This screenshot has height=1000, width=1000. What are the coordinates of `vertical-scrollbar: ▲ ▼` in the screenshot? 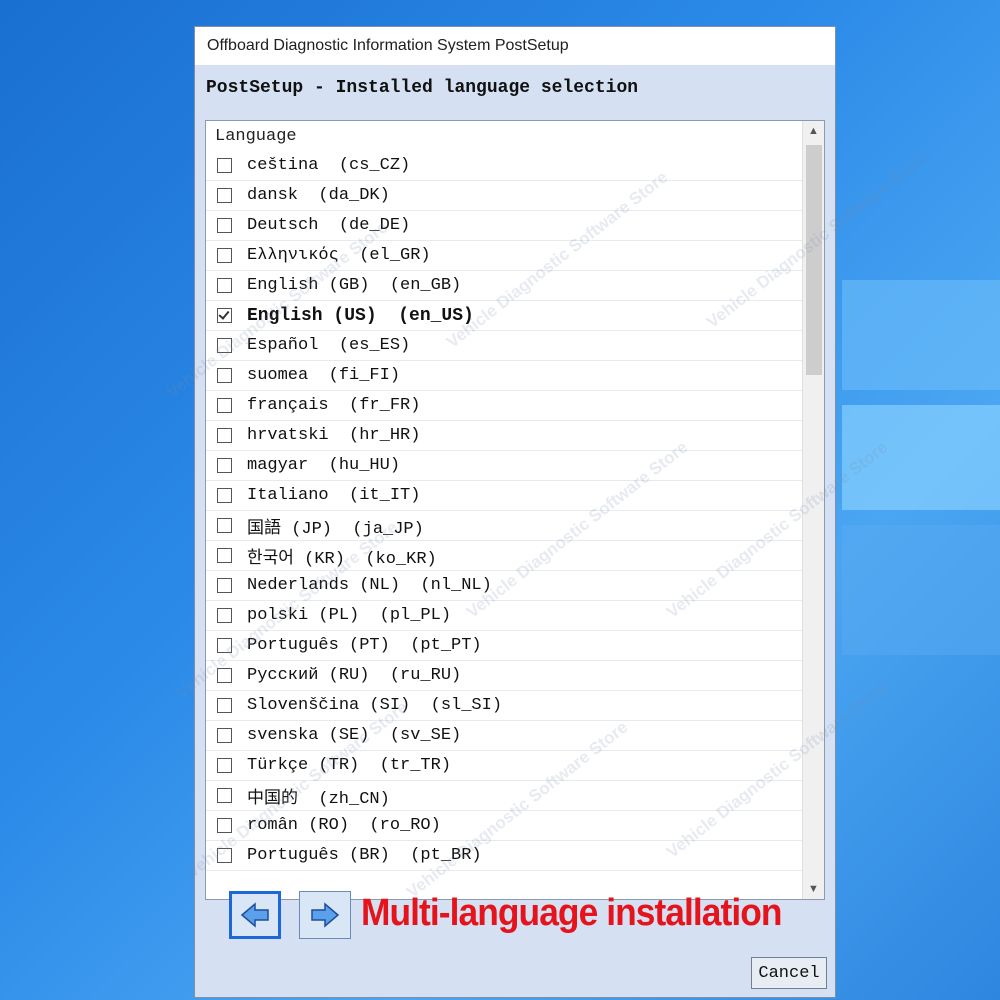 It's located at (813, 510).